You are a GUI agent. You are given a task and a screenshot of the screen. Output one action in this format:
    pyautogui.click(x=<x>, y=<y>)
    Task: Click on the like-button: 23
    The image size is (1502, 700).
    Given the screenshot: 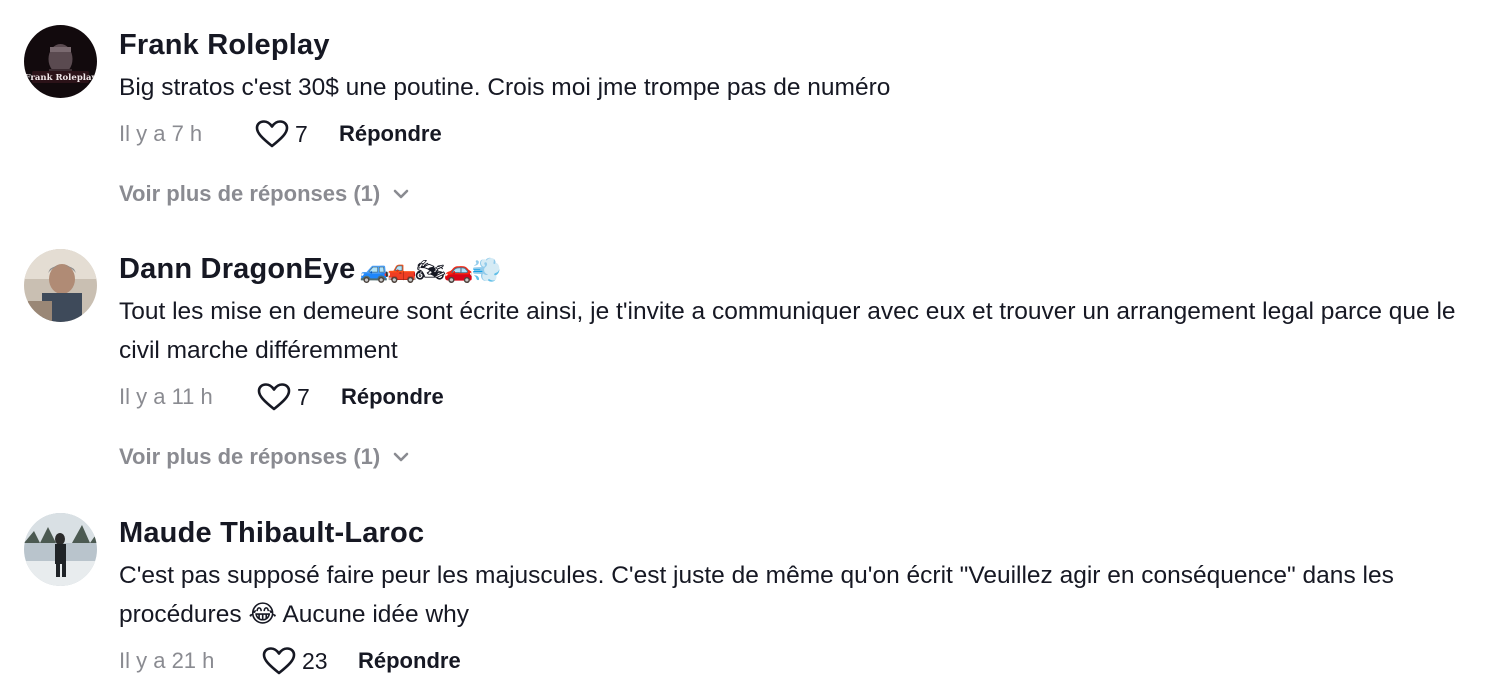 What is the action you would take?
    pyautogui.click(x=304, y=661)
    